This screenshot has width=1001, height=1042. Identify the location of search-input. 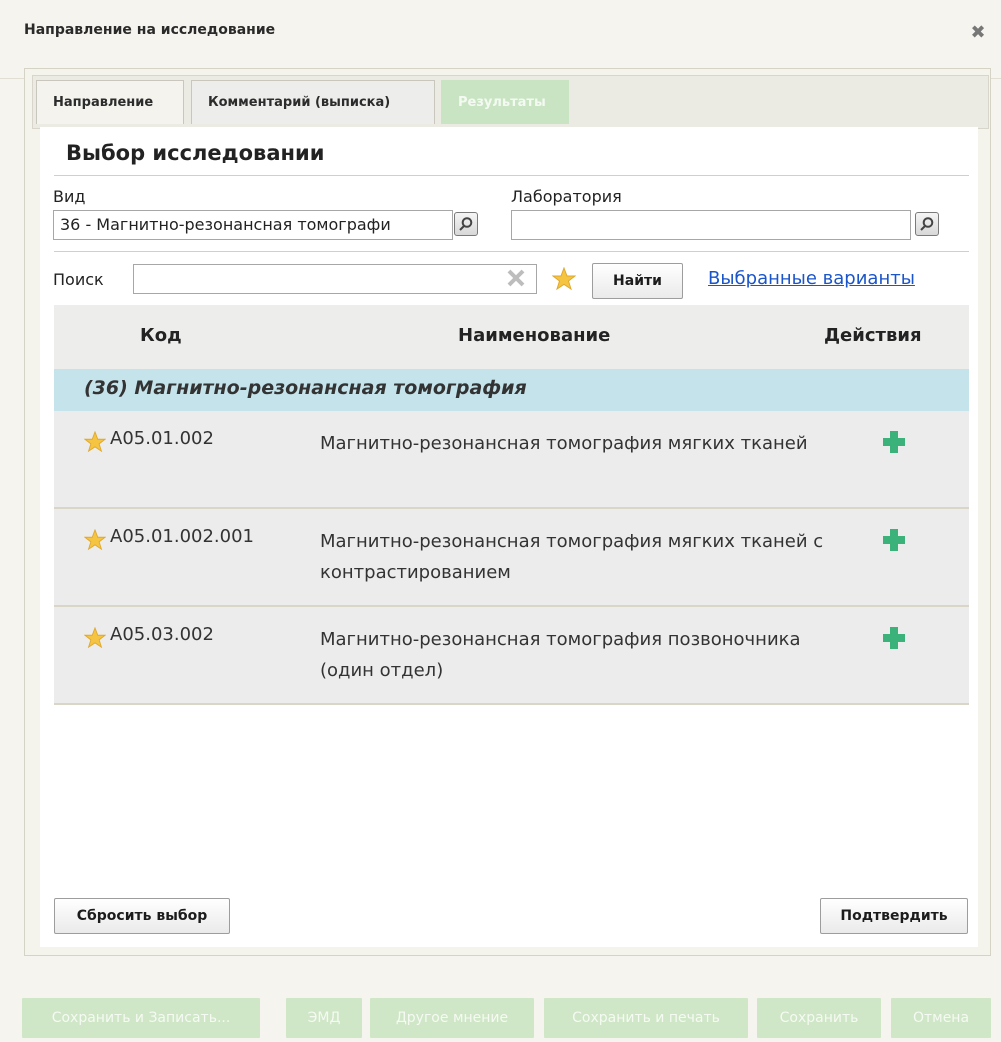
(335, 279).